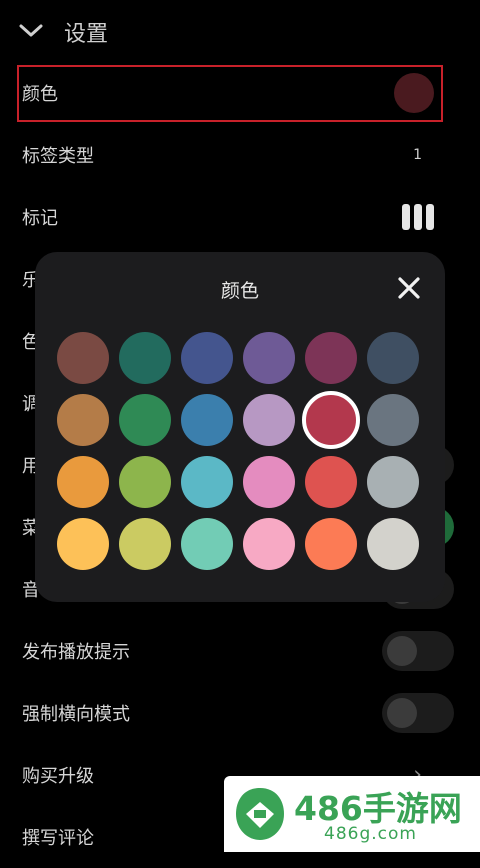 This screenshot has height=868, width=480. Describe the element at coordinates (378, 808) in the screenshot. I see `watermark-name: 486手游网` at that location.